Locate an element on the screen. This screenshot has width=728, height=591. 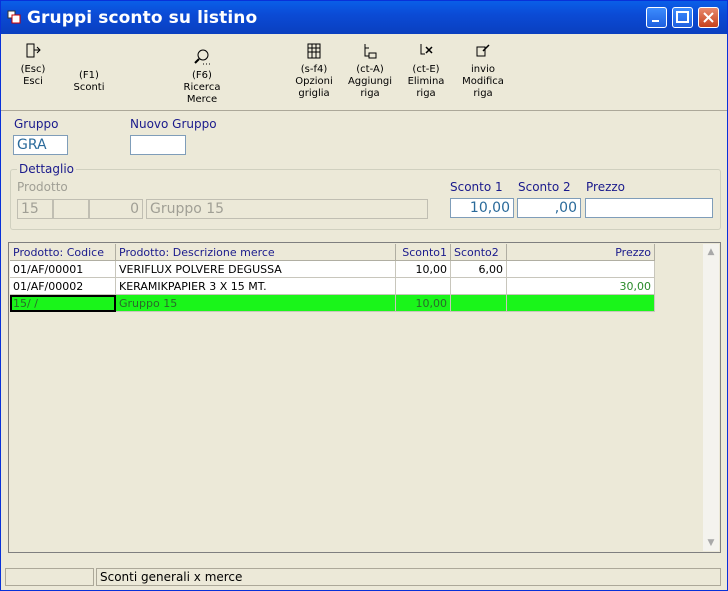
vertical-scrollbar: ▲ ▼ is located at coordinates (711, 397).